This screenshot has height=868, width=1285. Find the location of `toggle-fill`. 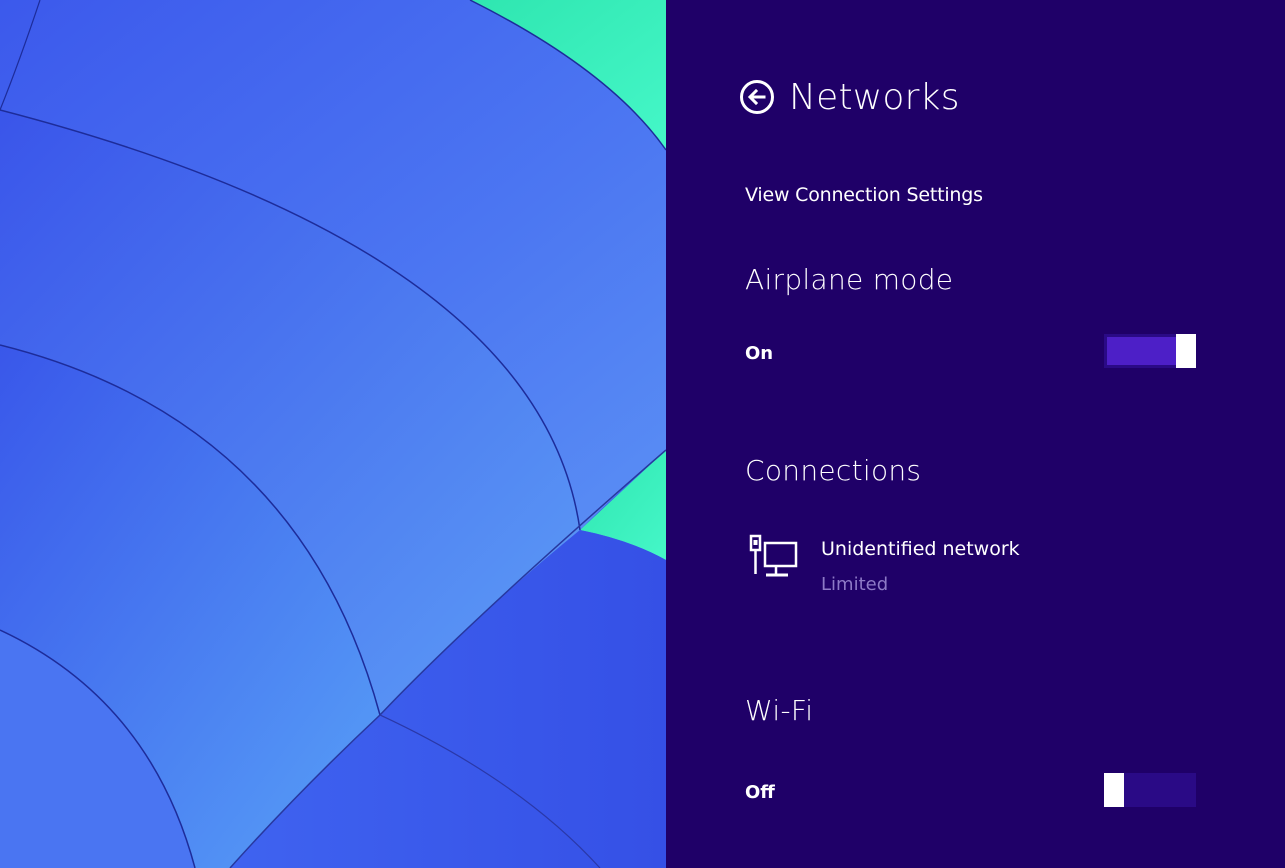

toggle-fill is located at coordinates (1141, 351).